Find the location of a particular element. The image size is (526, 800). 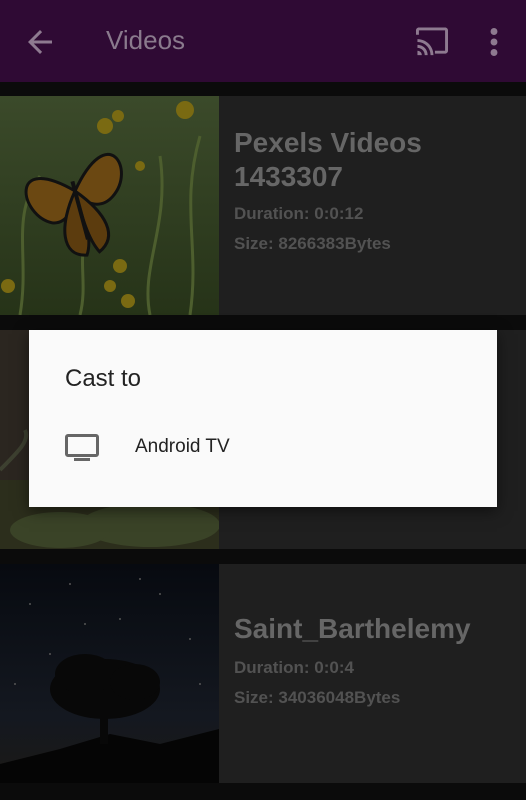

tv-icon is located at coordinates (82, 447).